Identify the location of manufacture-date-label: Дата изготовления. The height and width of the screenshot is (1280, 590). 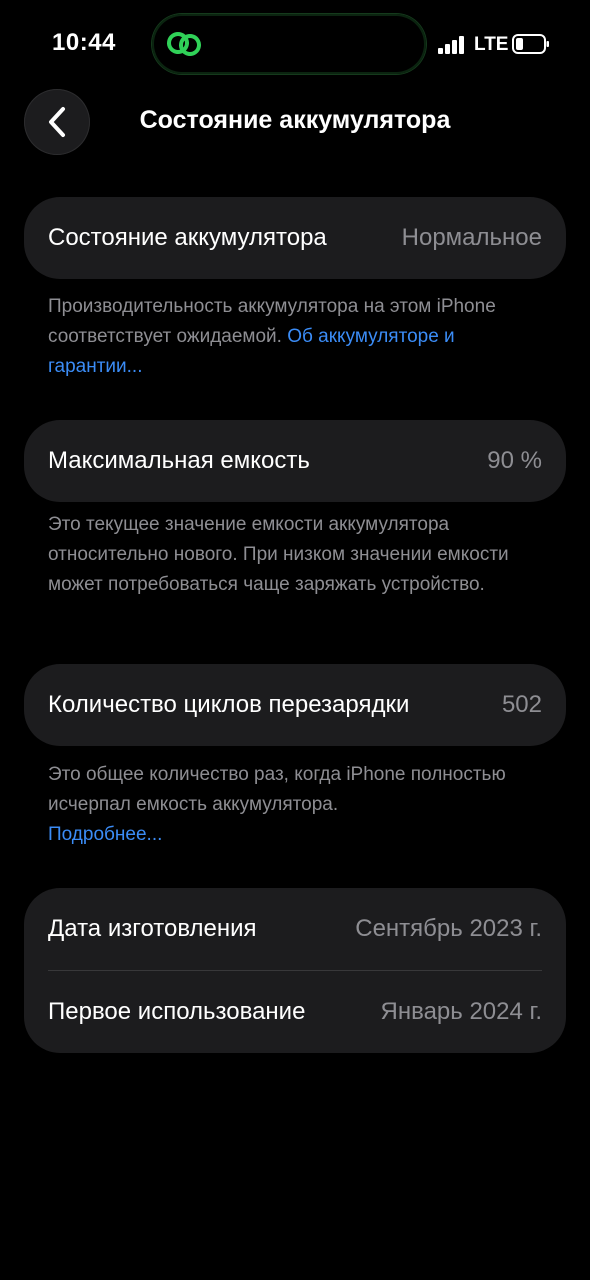
(152, 928).